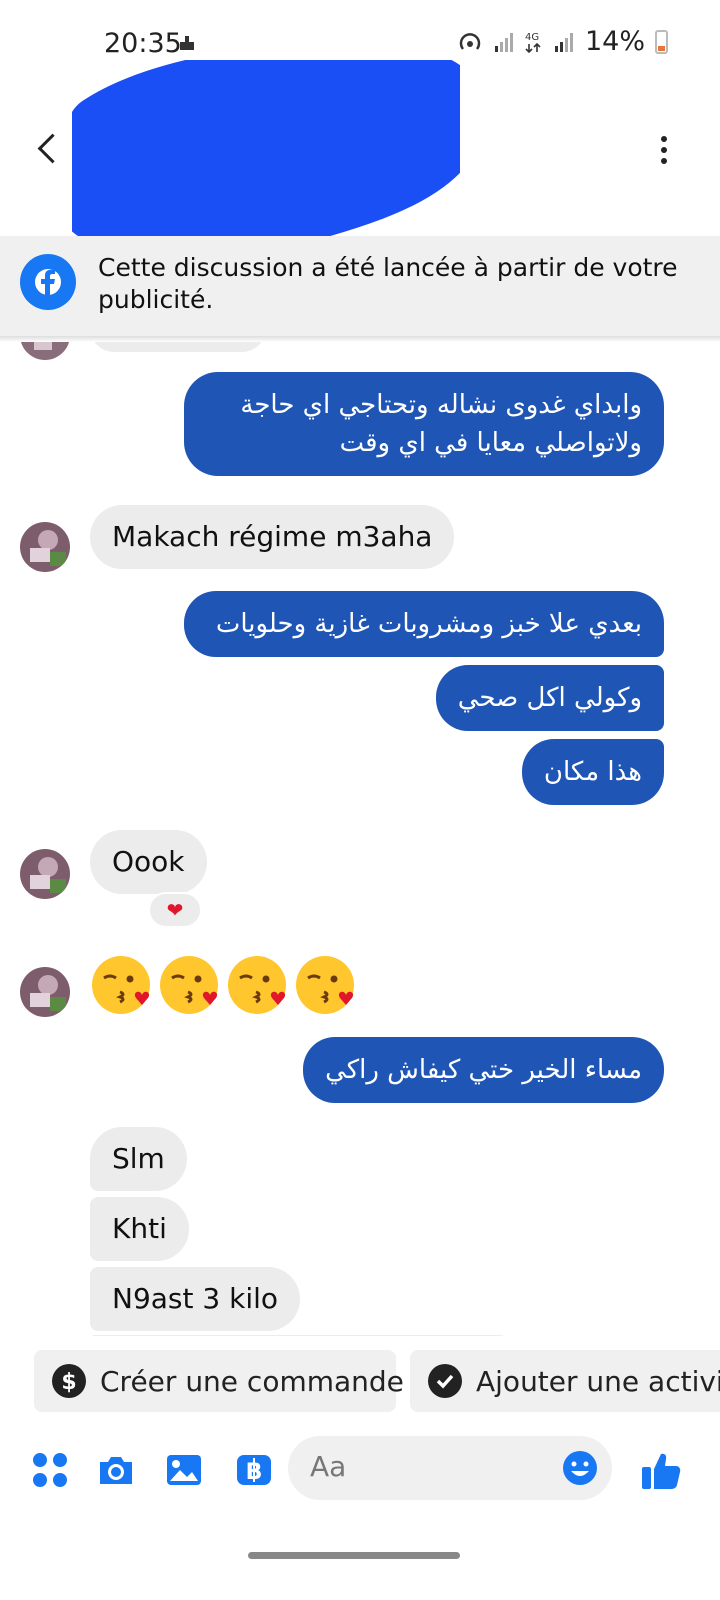 The height and width of the screenshot is (1600, 720). Describe the element at coordinates (445, 1381) in the screenshot. I see `check-circle-icon` at that location.